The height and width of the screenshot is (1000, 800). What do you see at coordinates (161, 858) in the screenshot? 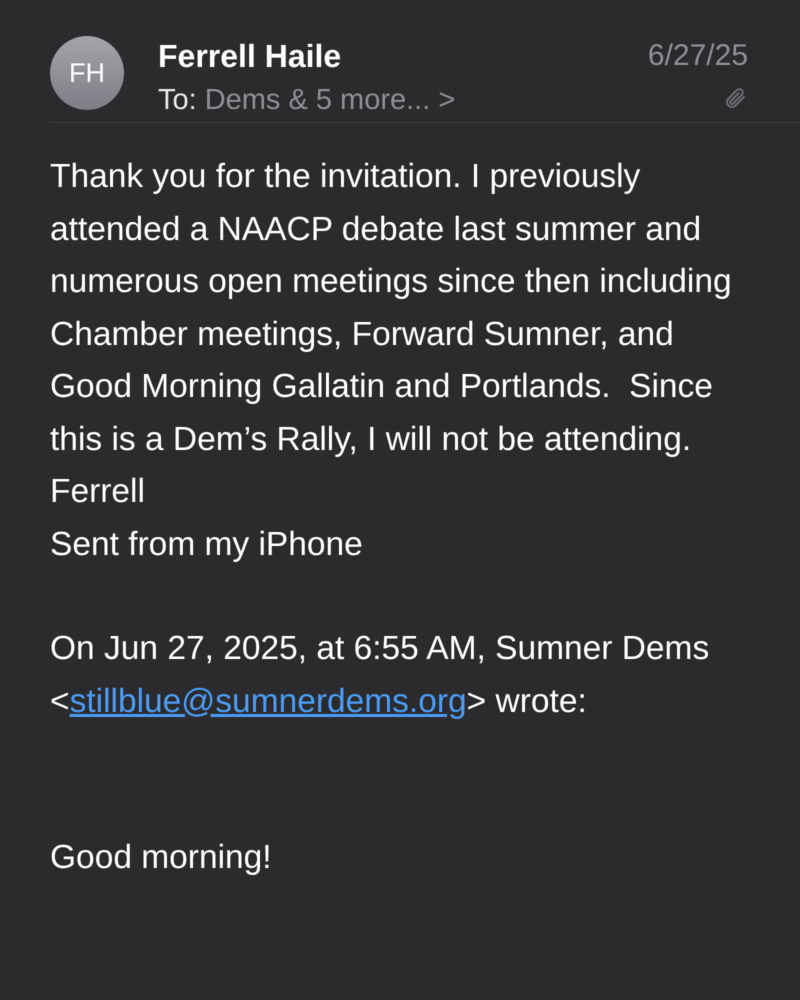
I see `greeting-text: Good morning!` at bounding box center [161, 858].